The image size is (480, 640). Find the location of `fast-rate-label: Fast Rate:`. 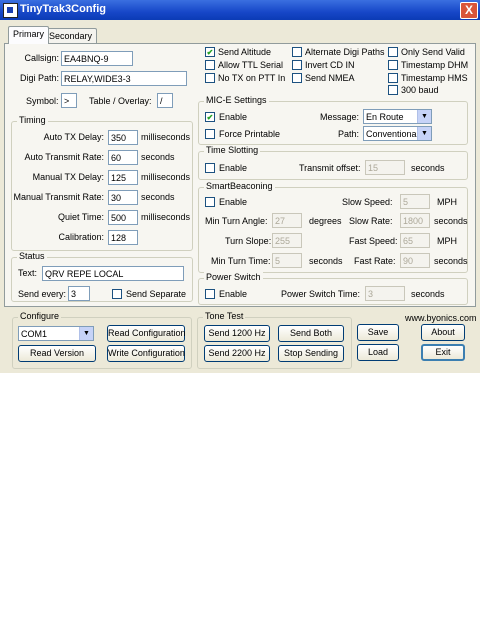

fast-rate-label: Fast Rate: is located at coordinates (375, 261).